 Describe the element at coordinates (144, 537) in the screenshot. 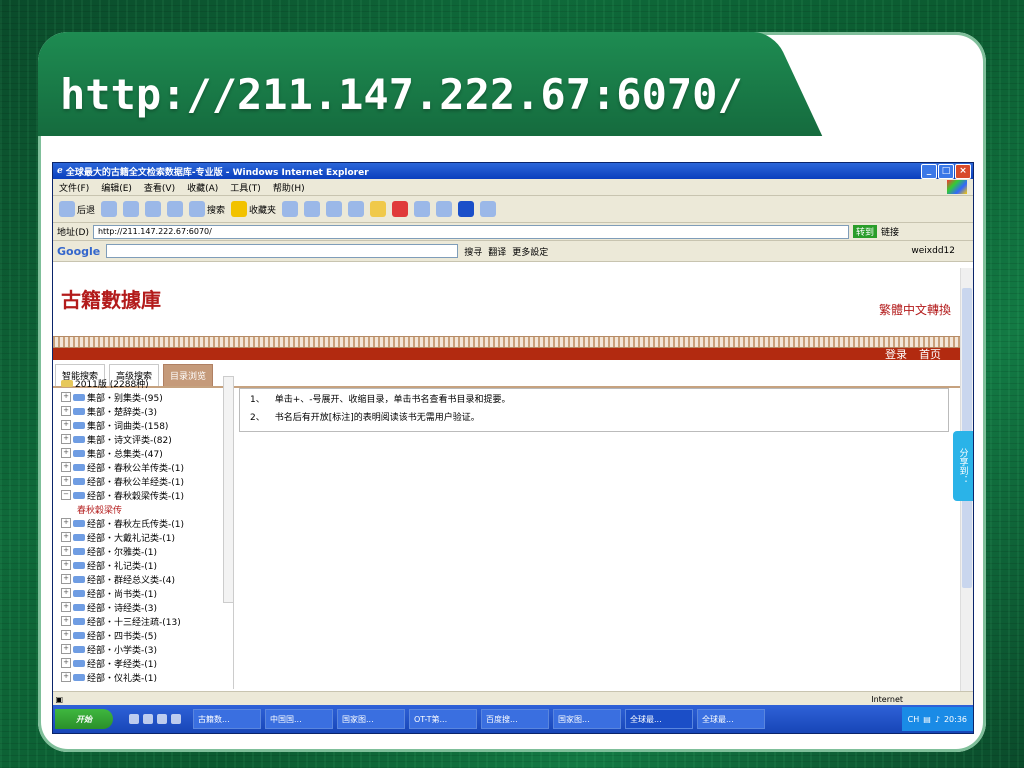

I see `tree-item: + 经部・大戴礼记类-(1)` at that location.